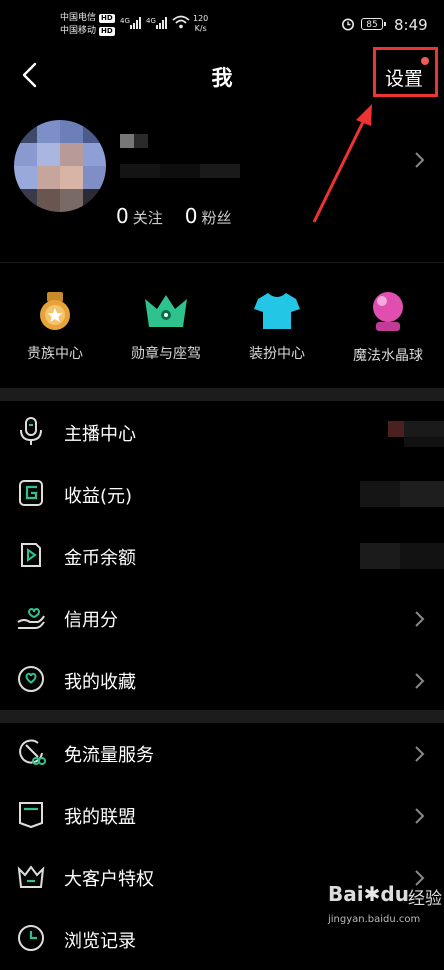  What do you see at coordinates (388, 356) in the screenshot?
I see `quick-action-label: 魔法水晶球` at bounding box center [388, 356].